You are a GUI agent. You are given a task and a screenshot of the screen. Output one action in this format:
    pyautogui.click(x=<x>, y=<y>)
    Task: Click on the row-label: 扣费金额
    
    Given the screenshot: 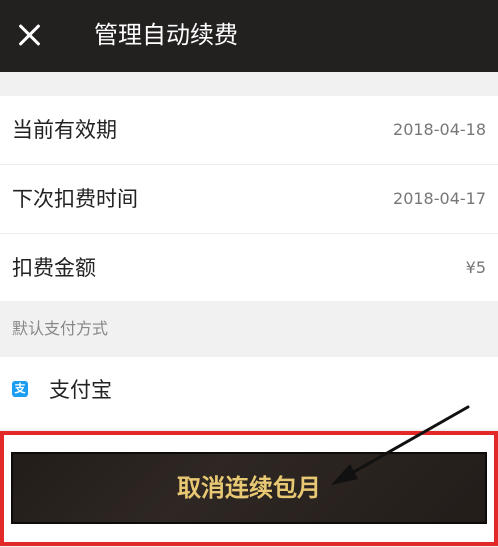 What is the action you would take?
    pyautogui.click(x=54, y=268)
    